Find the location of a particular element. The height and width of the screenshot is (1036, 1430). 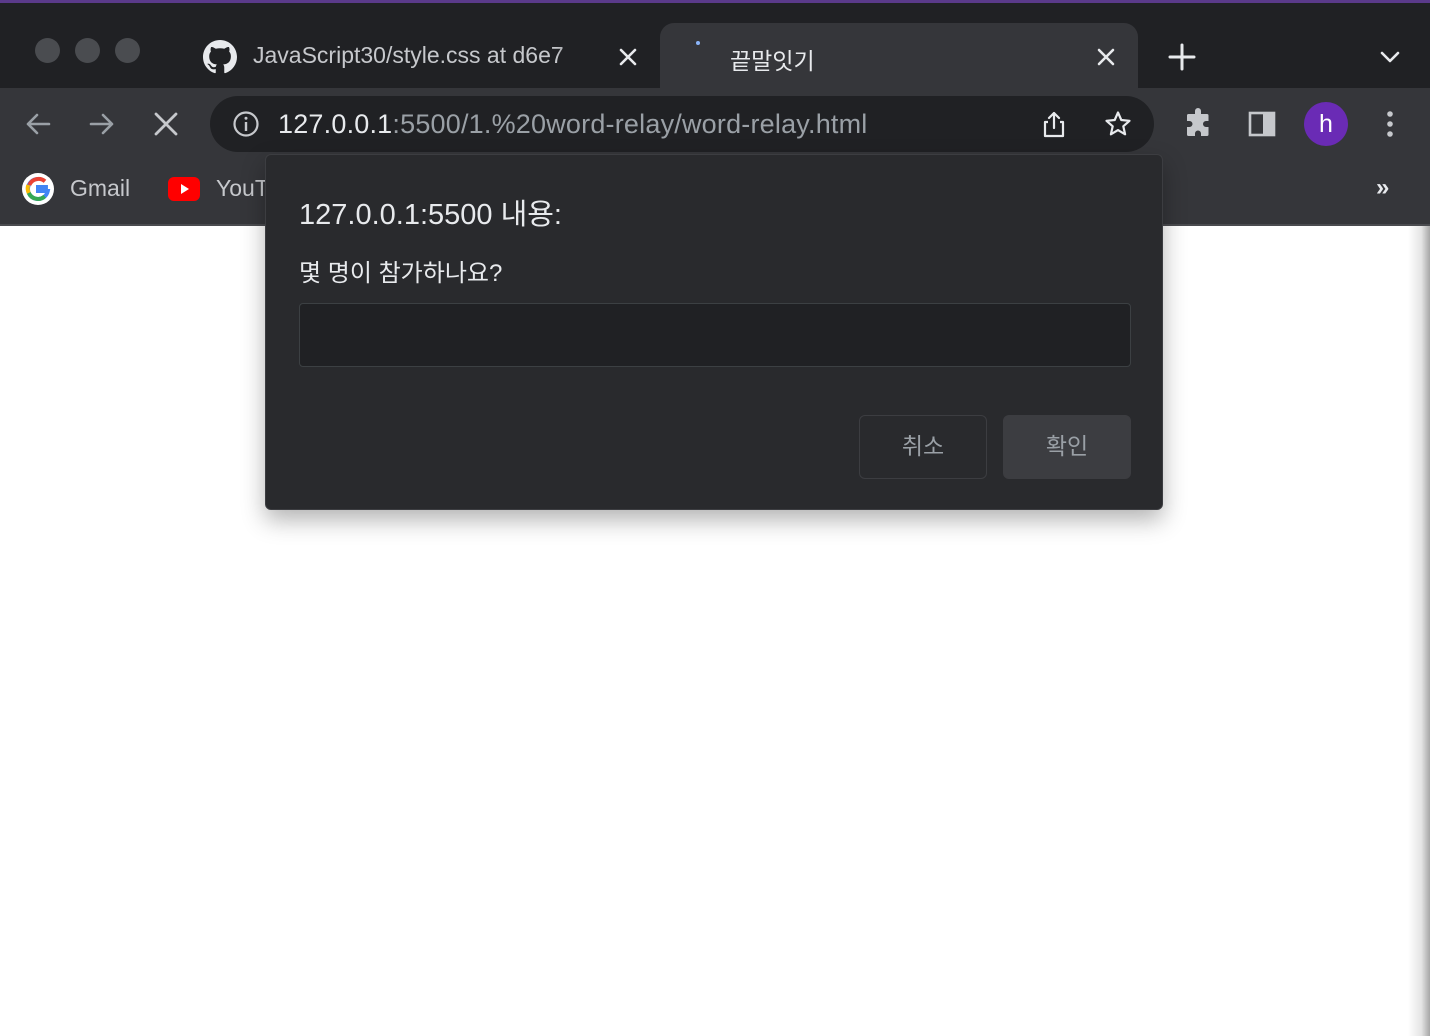

tab-strip: JavaScript30/style.css at d6e7 끝말잇기 is located at coordinates (715, 47).